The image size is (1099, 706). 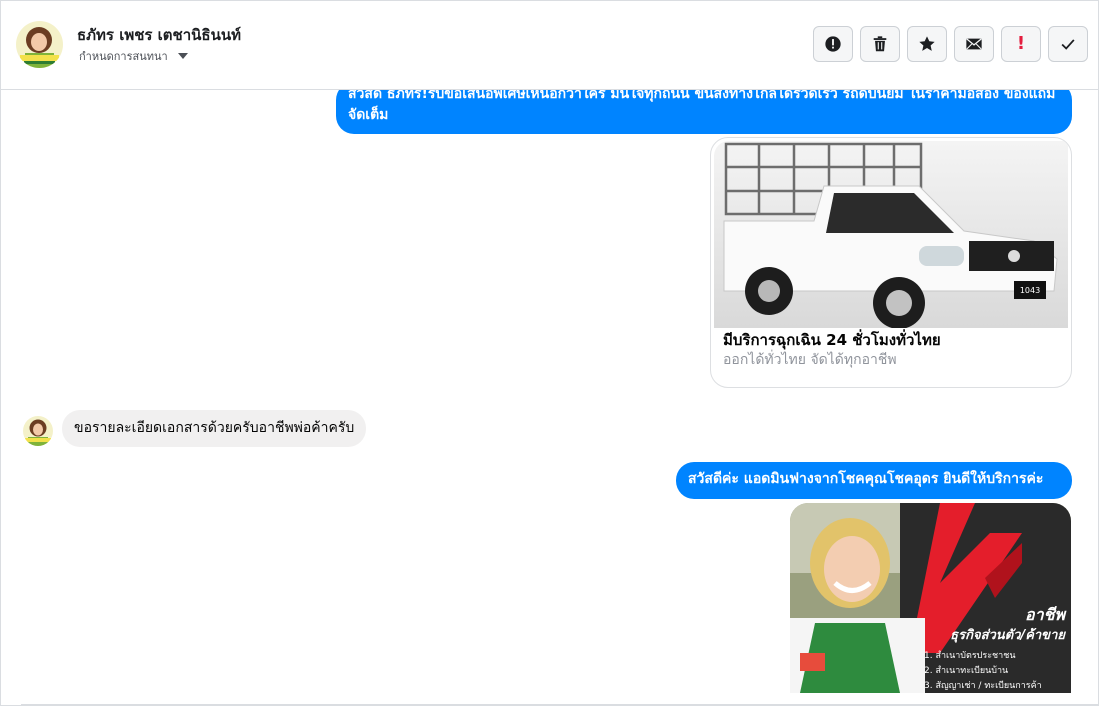 I want to click on mark-unread-button, so click(x=974, y=44).